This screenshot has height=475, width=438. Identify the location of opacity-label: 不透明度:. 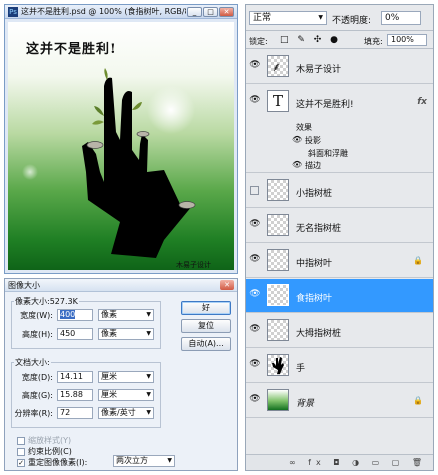
(352, 21).